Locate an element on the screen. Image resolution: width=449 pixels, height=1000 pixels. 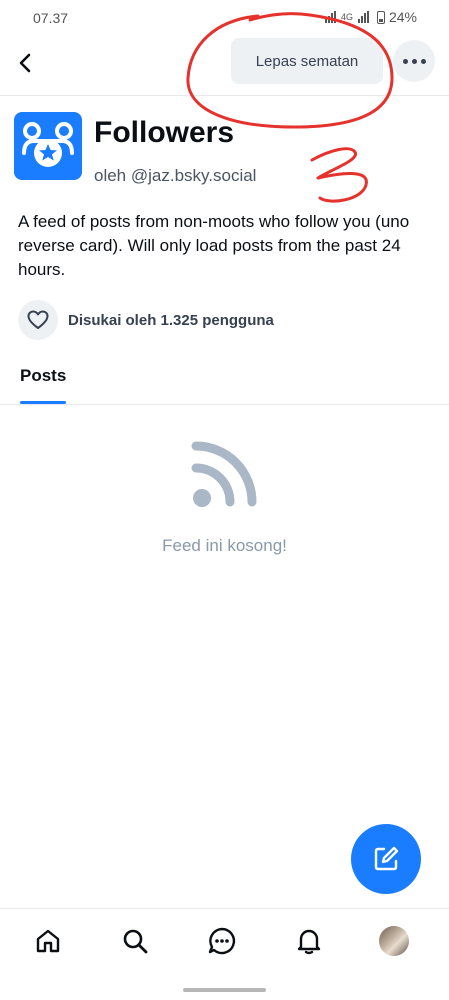
more-options-button is located at coordinates (414, 61).